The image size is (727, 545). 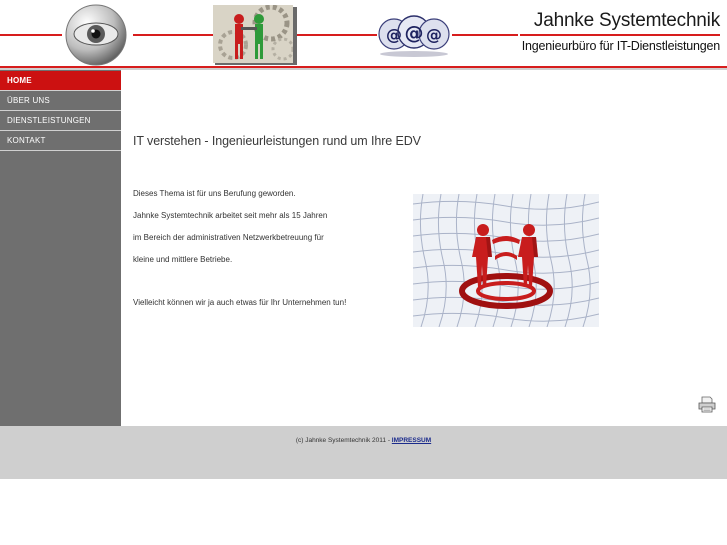 I want to click on brand-subtitle: Ingenieurbüro für IT-Dienstleistungen, so click(x=620, y=46).